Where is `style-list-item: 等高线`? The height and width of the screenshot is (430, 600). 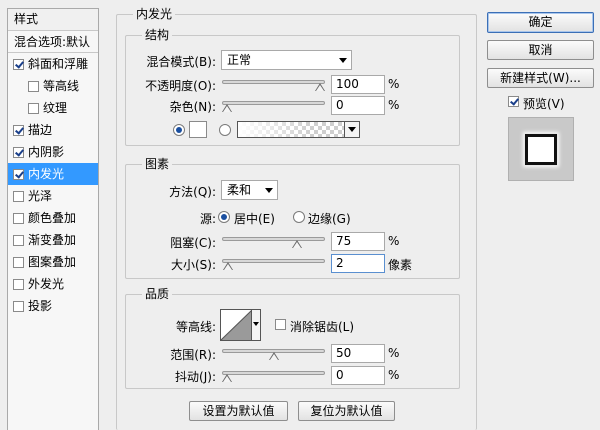
style-list-item: 等高线 is located at coordinates (53, 86).